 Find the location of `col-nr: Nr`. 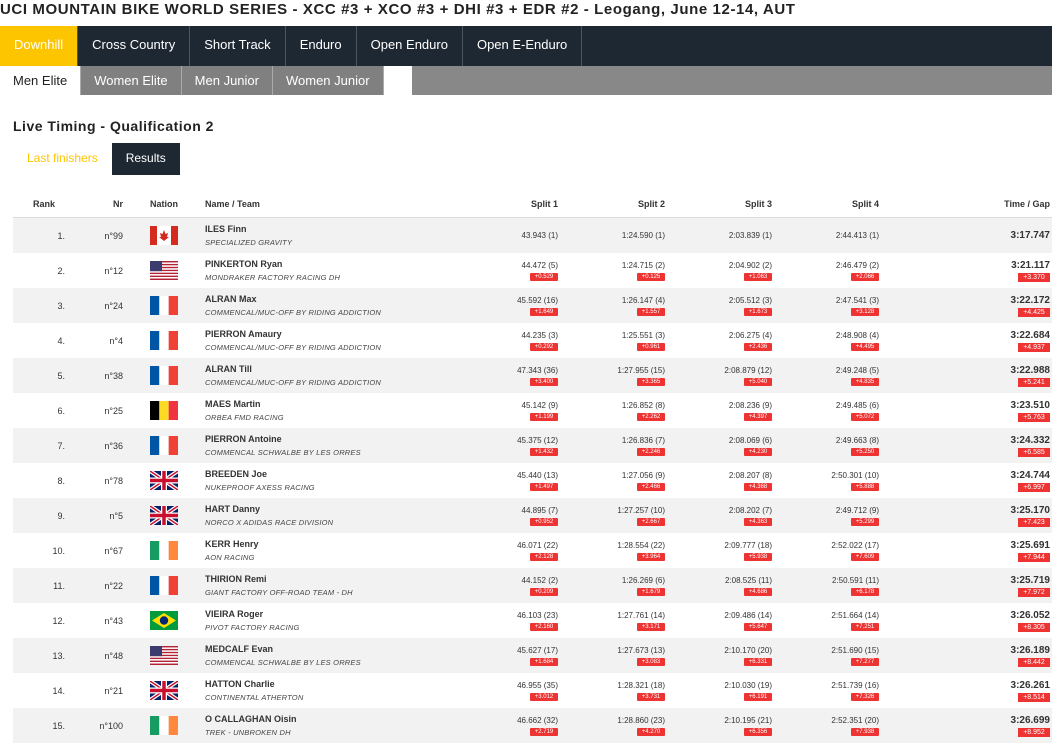

col-nr: Nr is located at coordinates (100, 204).